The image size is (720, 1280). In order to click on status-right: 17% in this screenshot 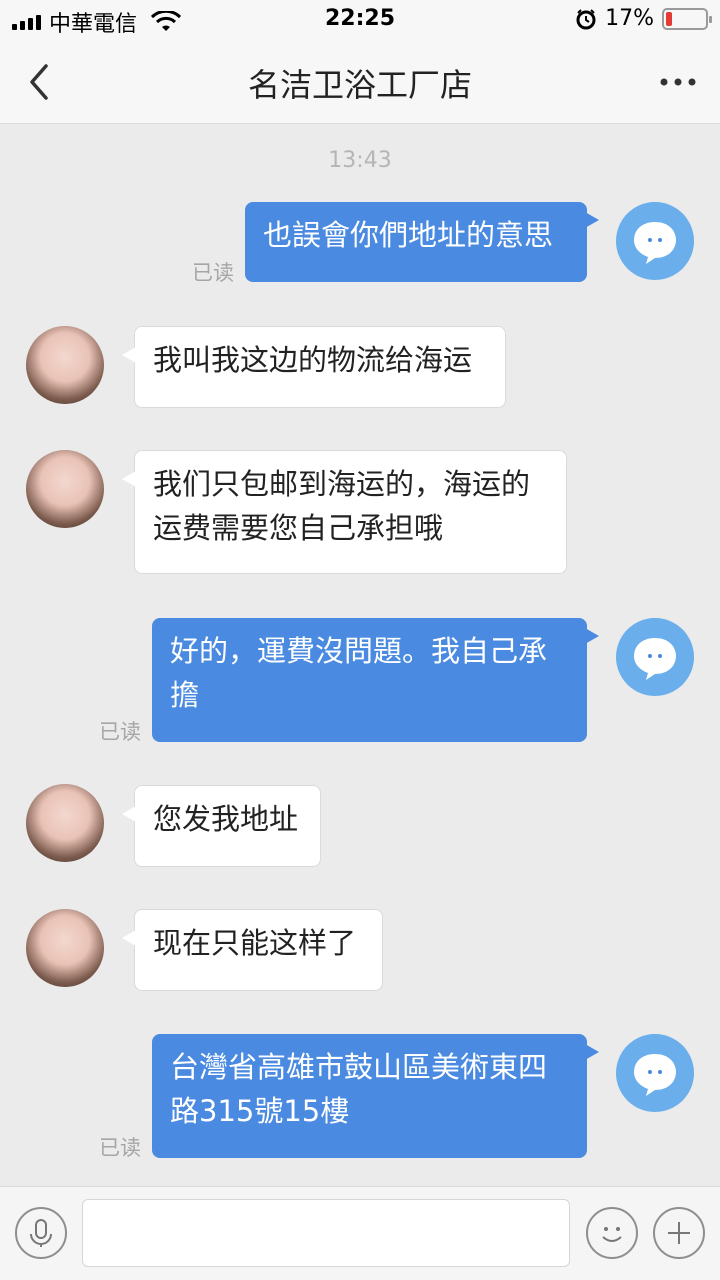, I will do `click(643, 18)`.